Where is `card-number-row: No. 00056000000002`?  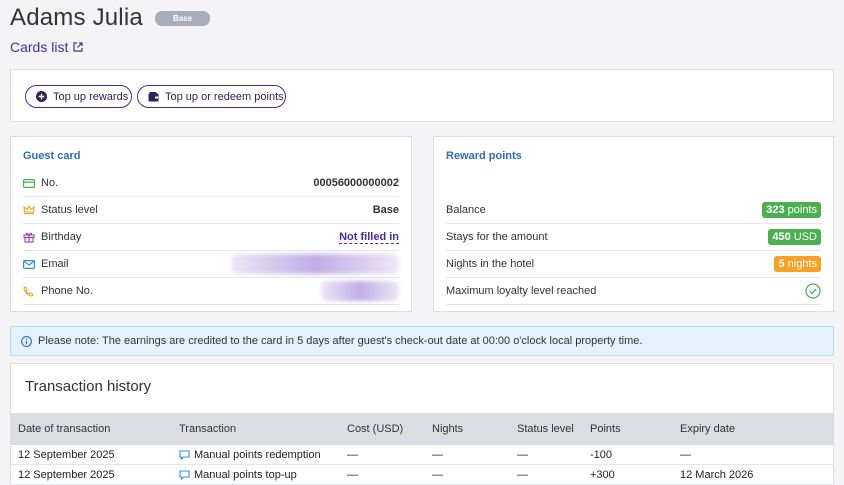 card-number-row: No. 00056000000002 is located at coordinates (211, 183).